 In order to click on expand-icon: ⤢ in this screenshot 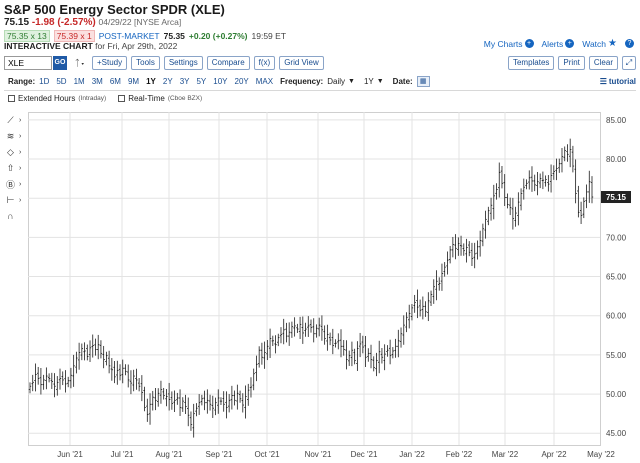, I will do `click(629, 63)`.